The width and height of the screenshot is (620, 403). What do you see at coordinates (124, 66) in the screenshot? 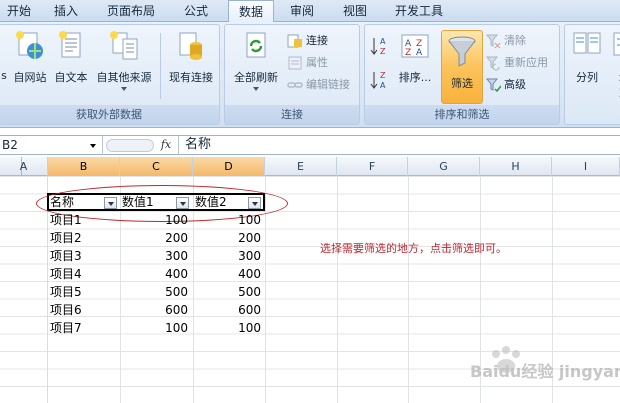
I see `from-other-sources-button: 自其他来源` at bounding box center [124, 66].